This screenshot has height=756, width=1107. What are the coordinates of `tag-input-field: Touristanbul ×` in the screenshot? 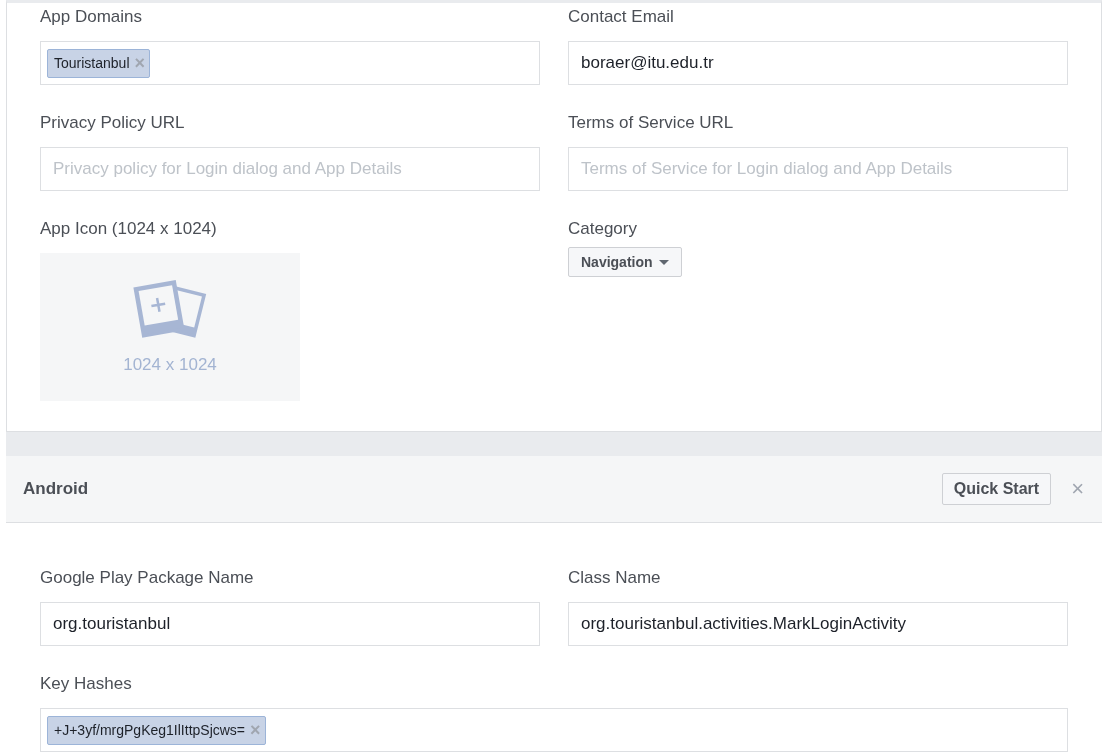 It's located at (290, 63).